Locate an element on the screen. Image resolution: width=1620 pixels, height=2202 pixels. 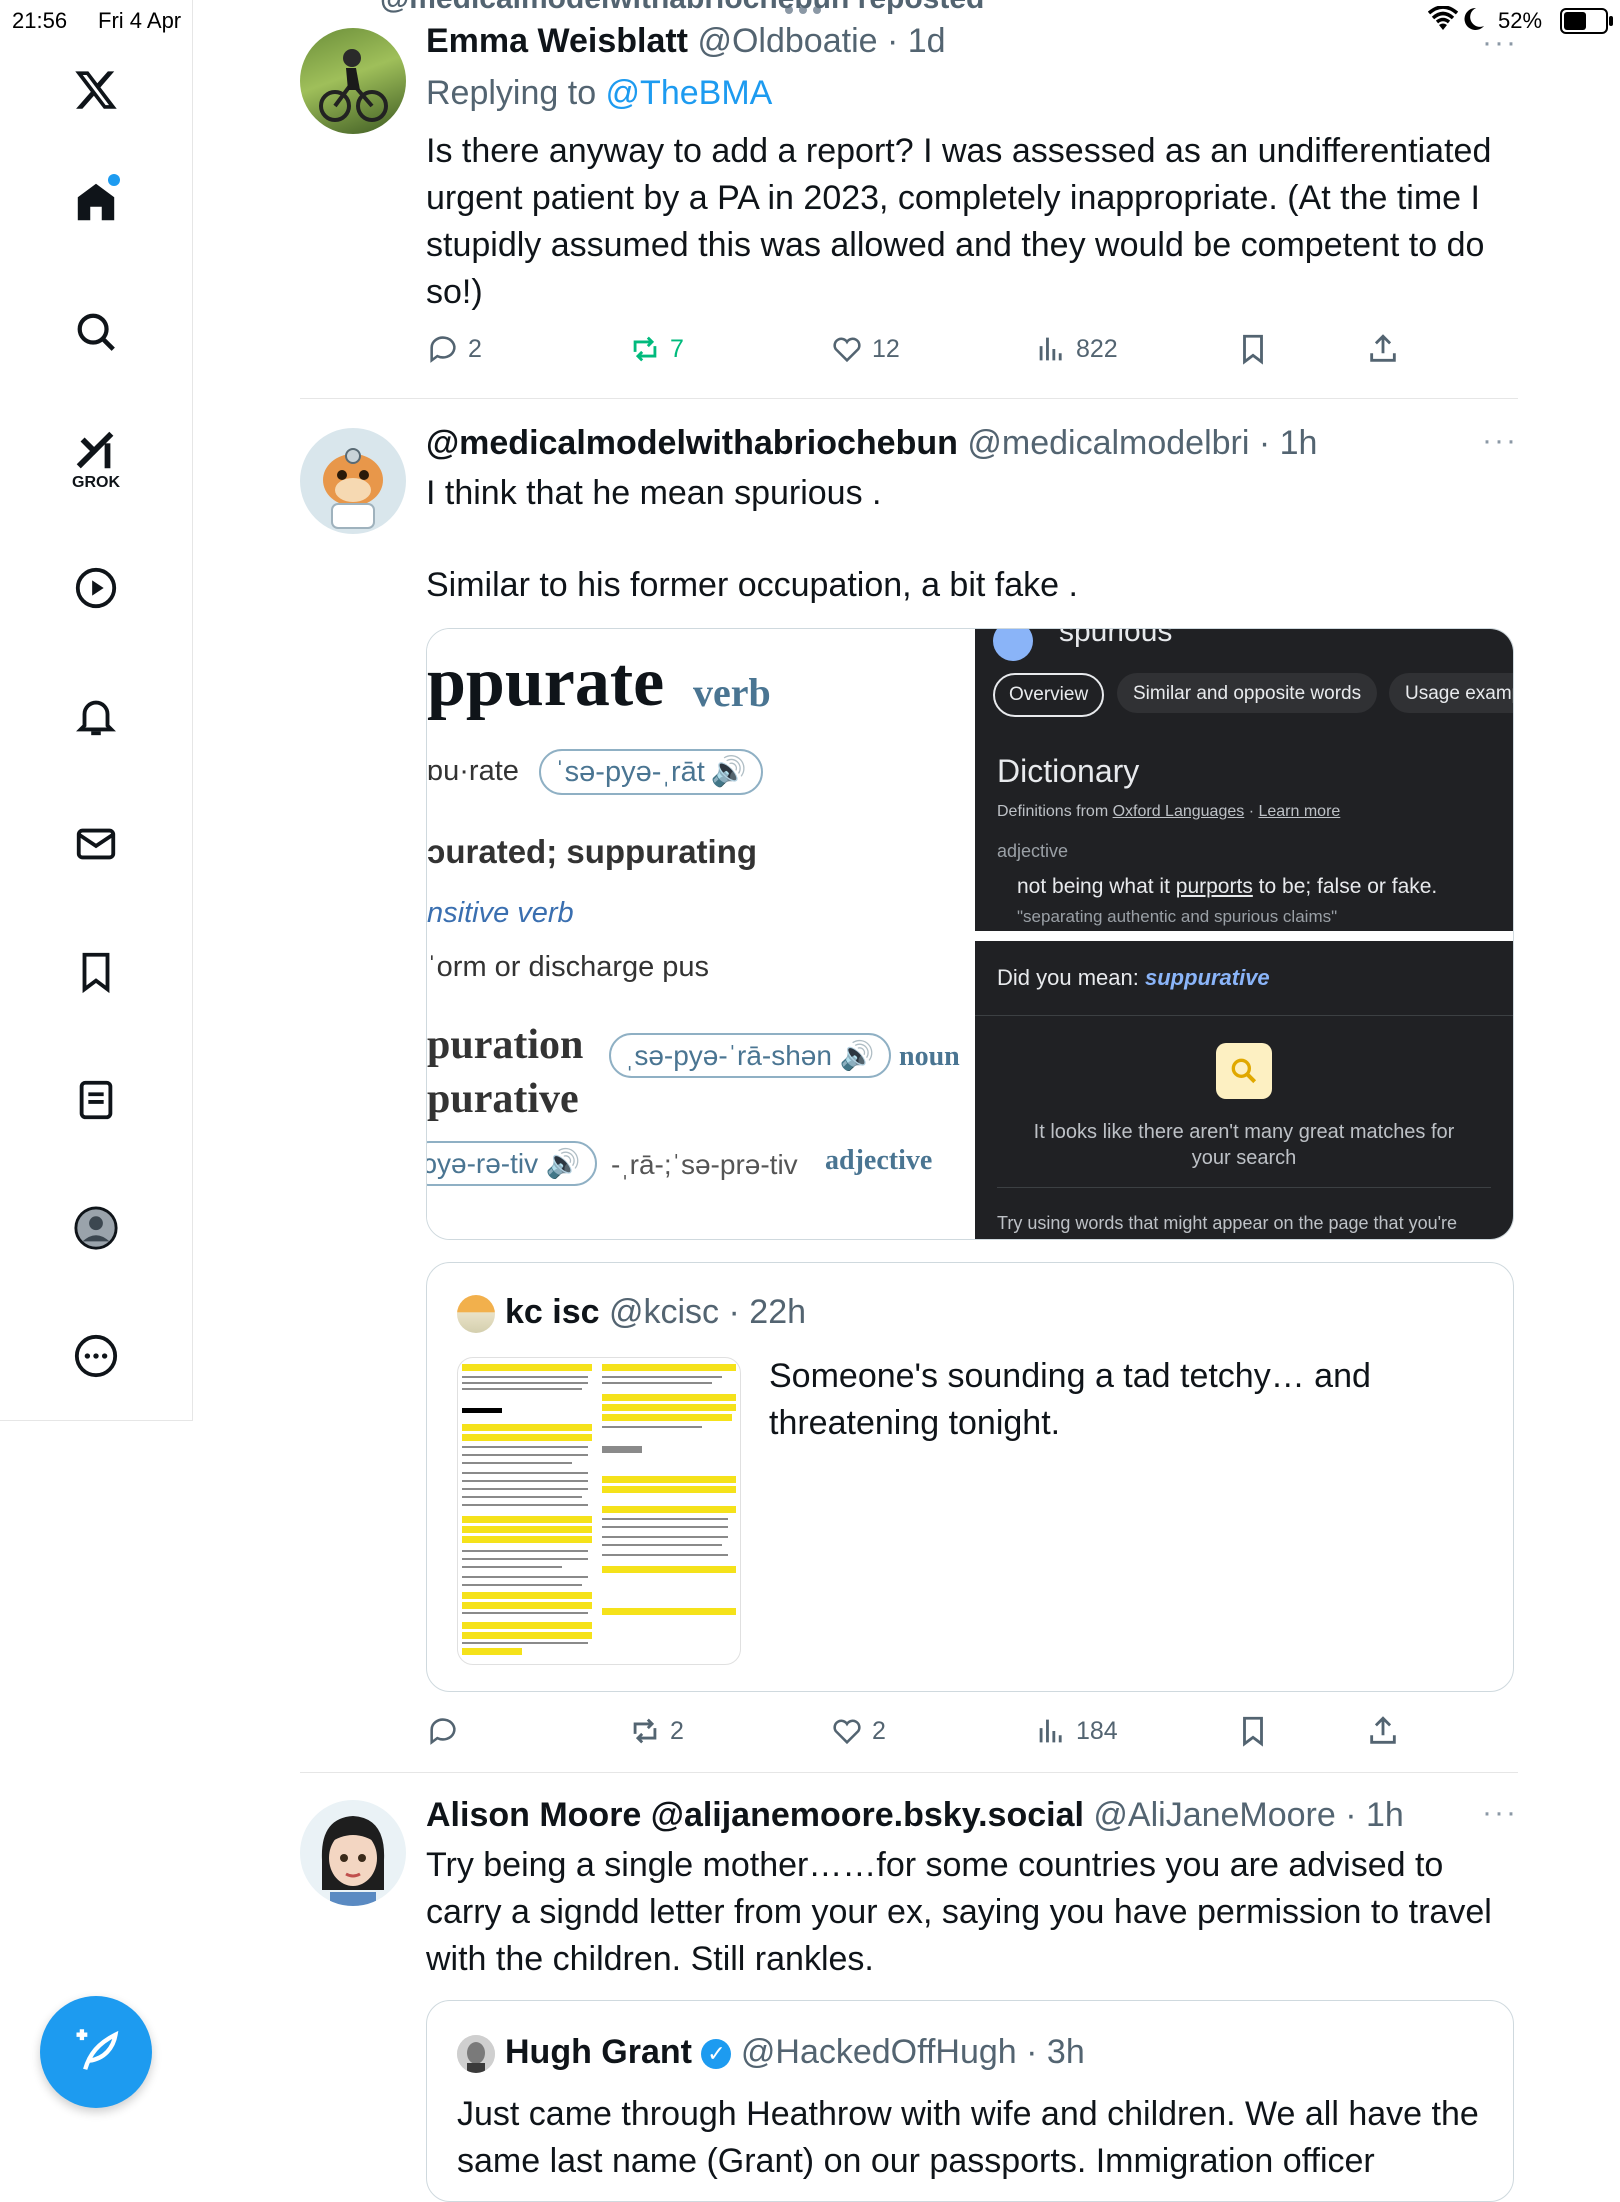
heart-icon is located at coordinates (847, 1732).